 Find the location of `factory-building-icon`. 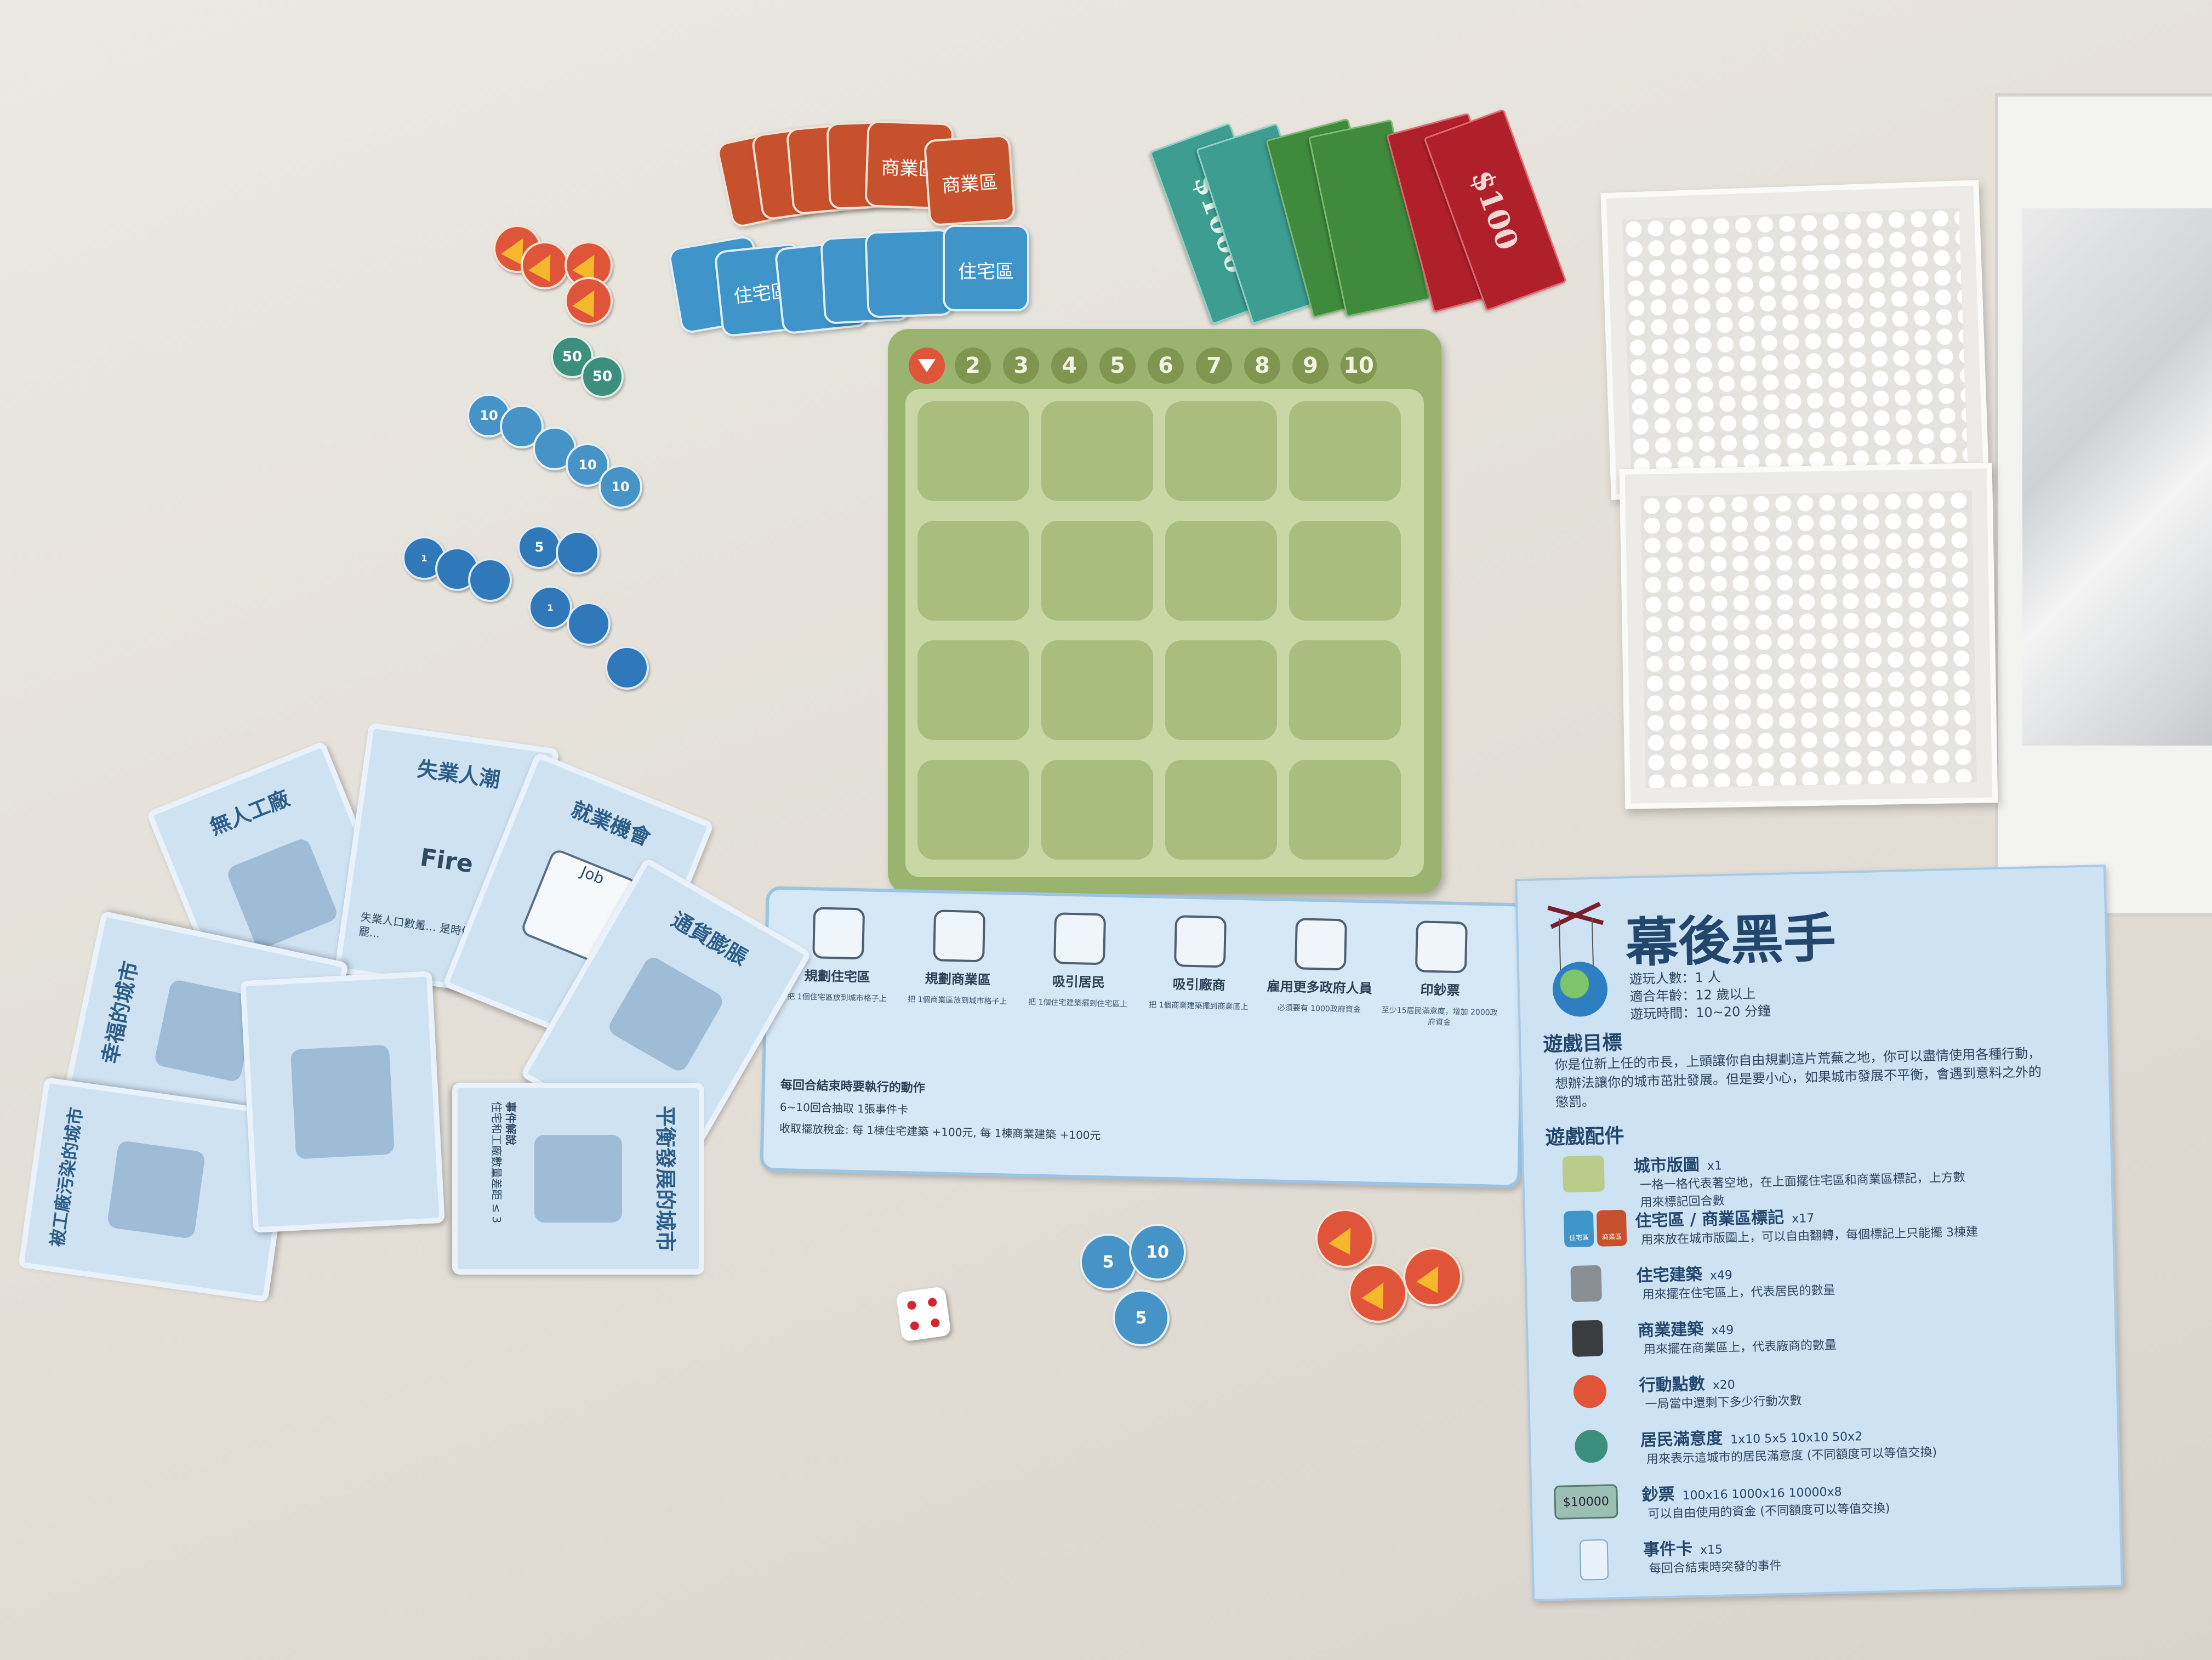

factory-building-icon is located at coordinates (1587, 1338).